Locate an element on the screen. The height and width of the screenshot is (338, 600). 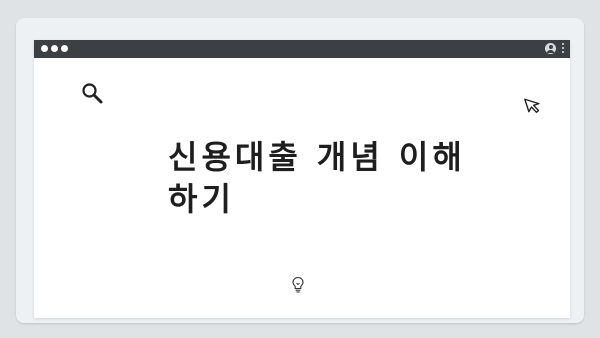
cursor-arrow-icon is located at coordinates (532, 105).